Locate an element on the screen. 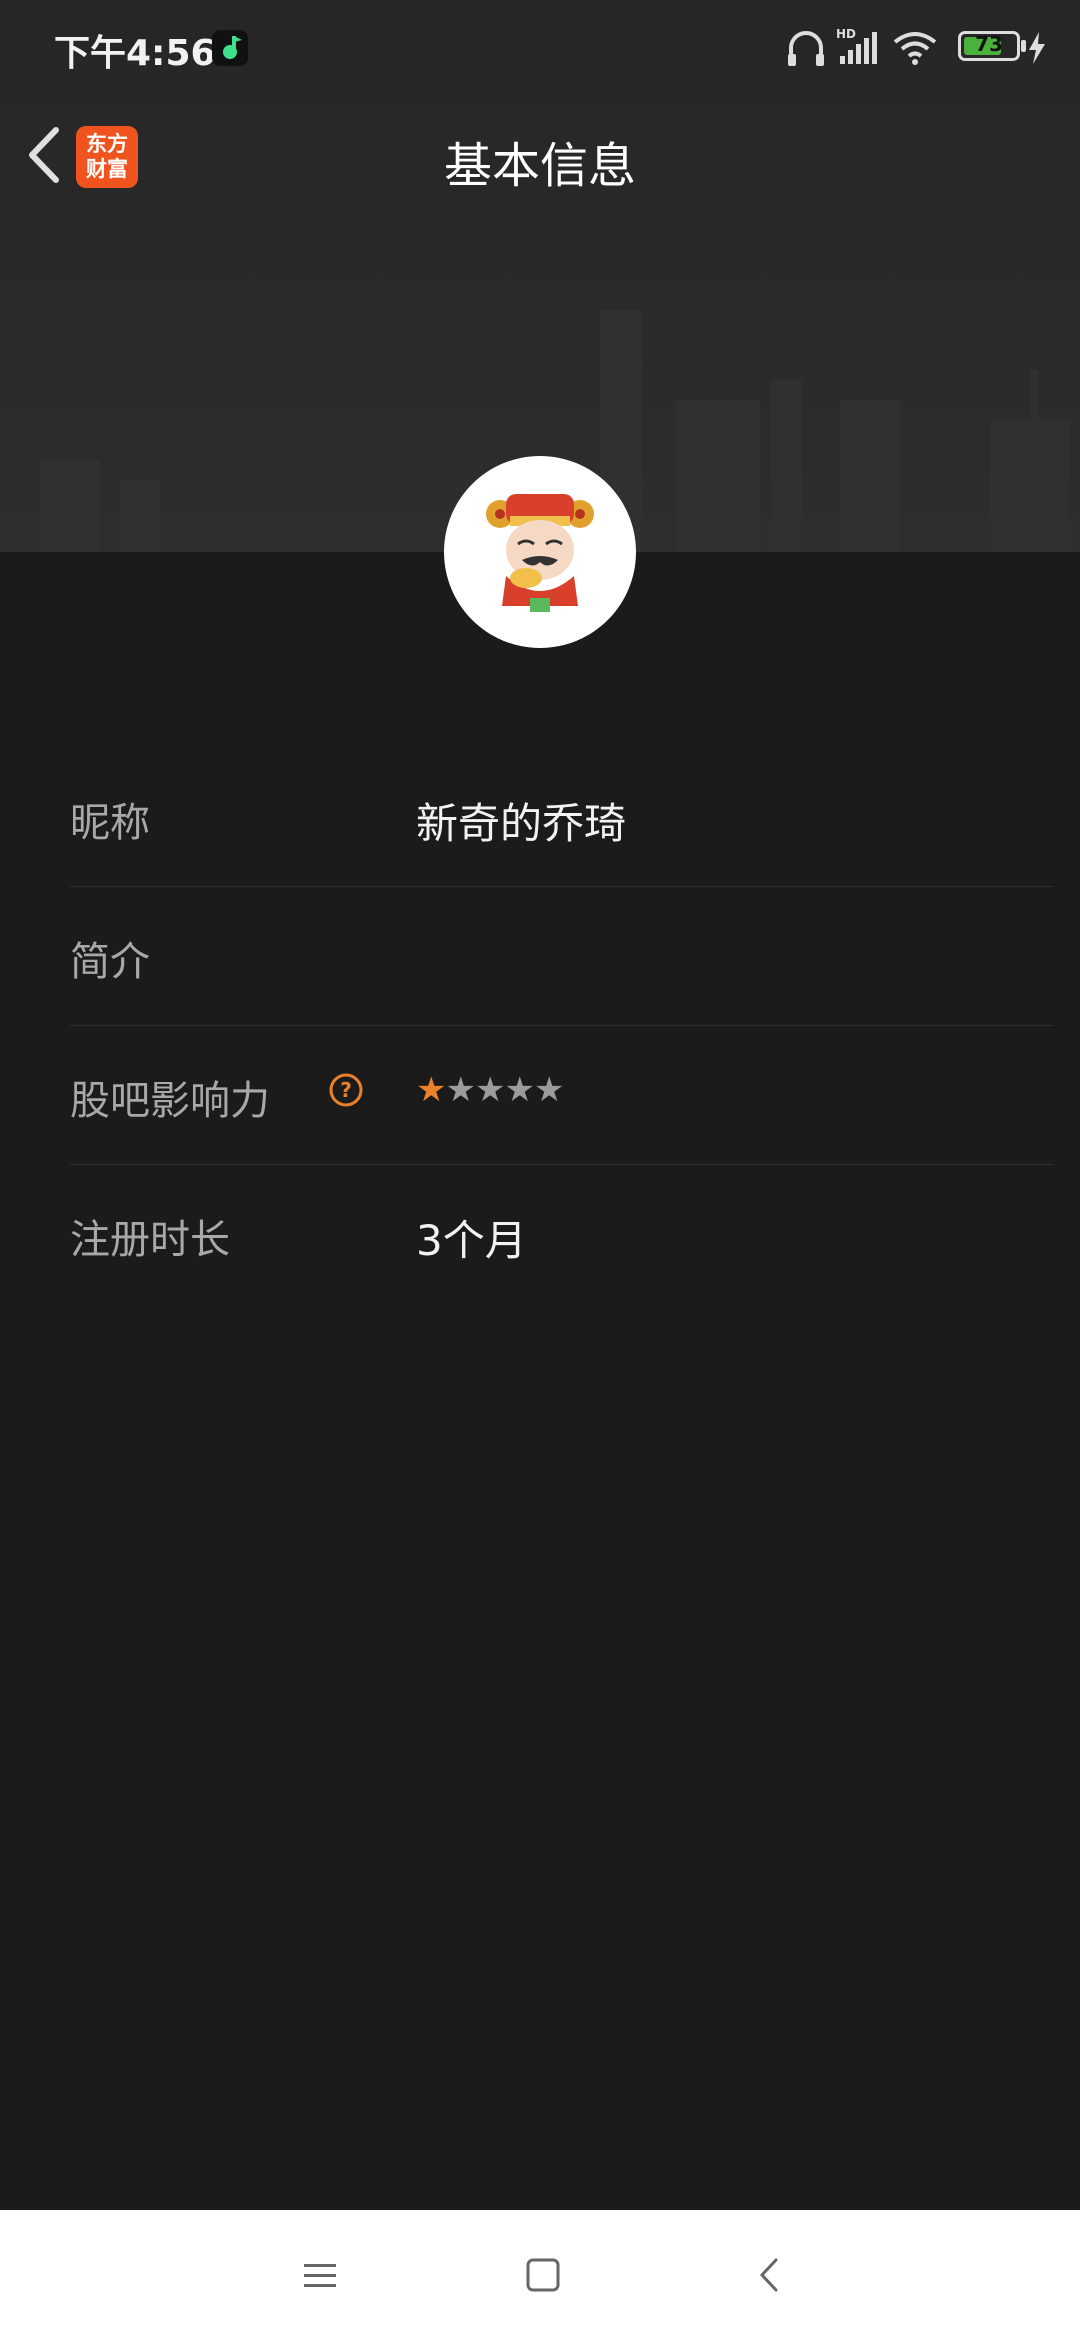 The width and height of the screenshot is (1080, 2340). registration-duration-row: 注册时长 3个月 is located at coordinates (562, 1234).